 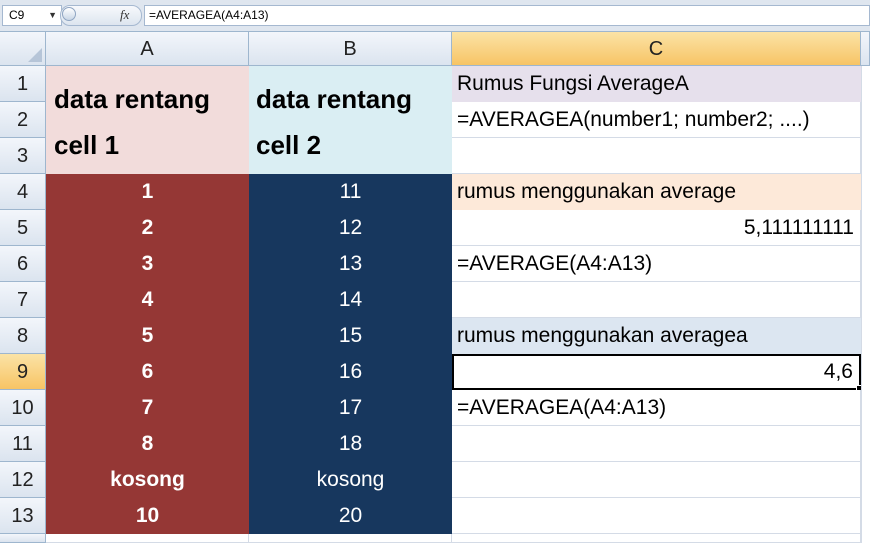 What do you see at coordinates (350, 49) in the screenshot?
I see `column-header-b: B` at bounding box center [350, 49].